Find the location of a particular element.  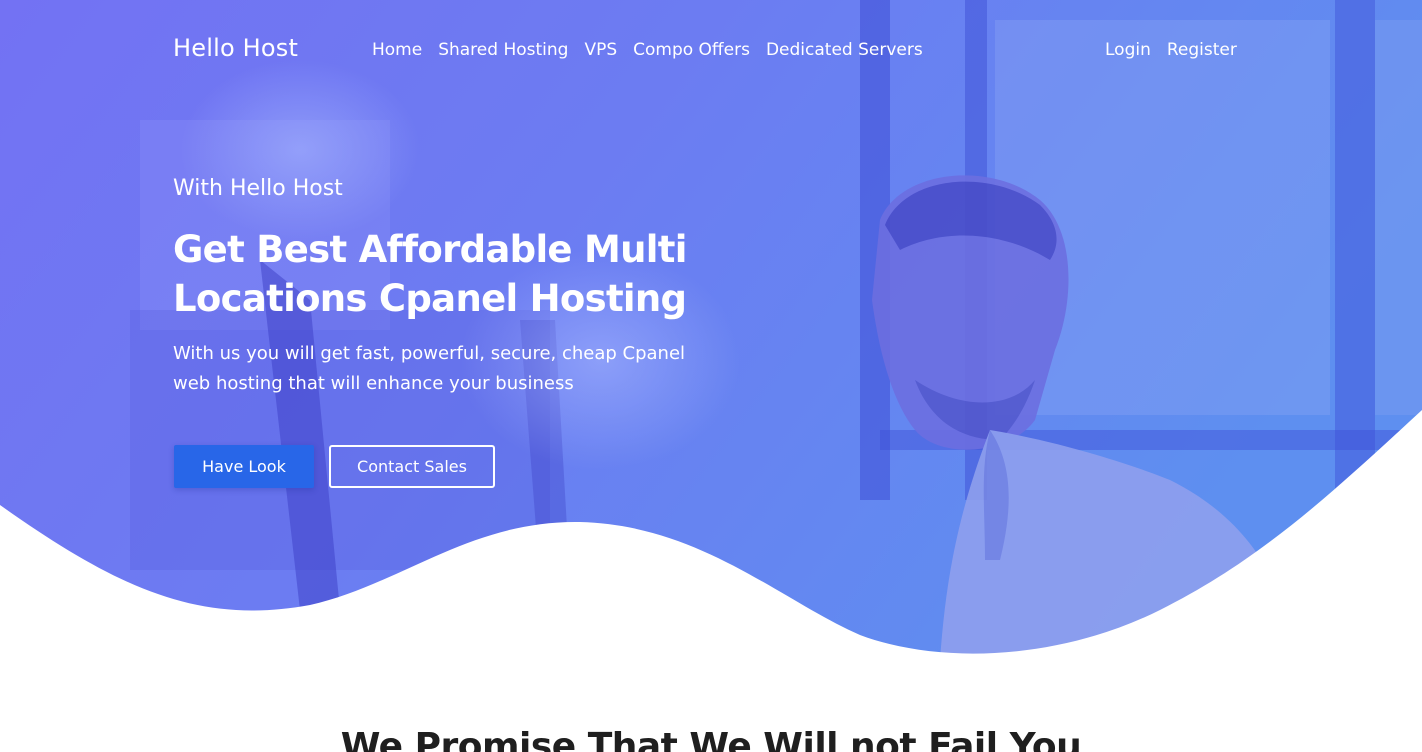

hero-eyebrow: With Hello Host is located at coordinates (258, 188).